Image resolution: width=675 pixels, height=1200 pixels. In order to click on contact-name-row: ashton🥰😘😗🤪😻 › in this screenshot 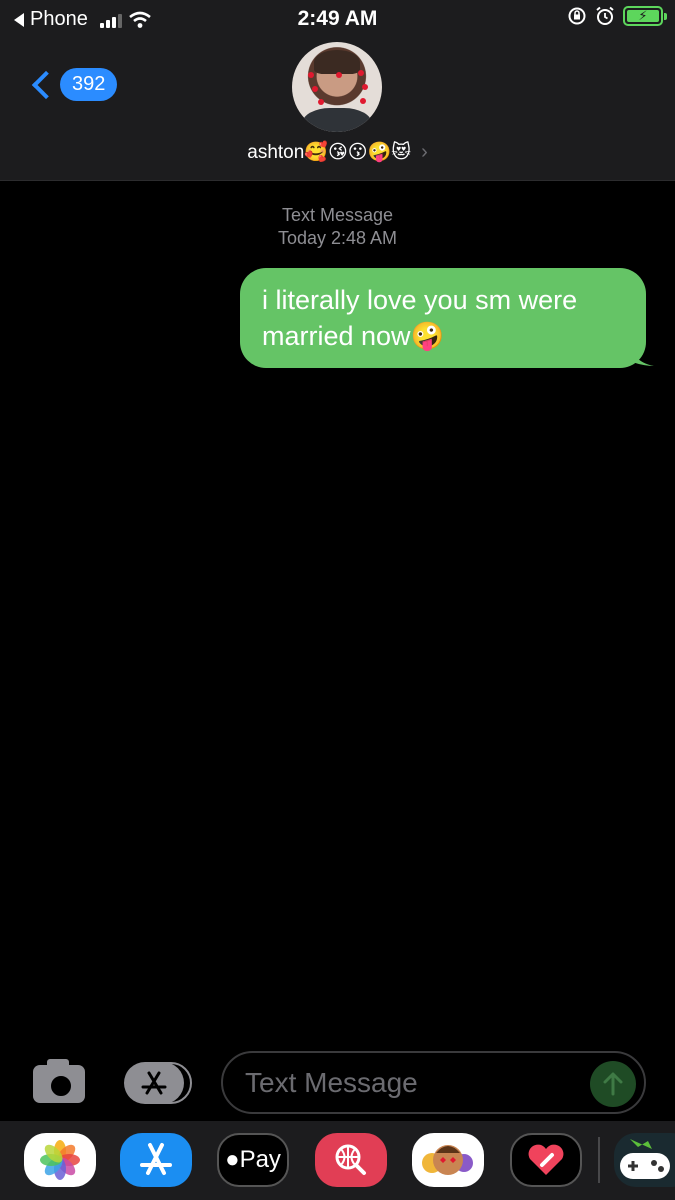, I will do `click(337, 152)`.